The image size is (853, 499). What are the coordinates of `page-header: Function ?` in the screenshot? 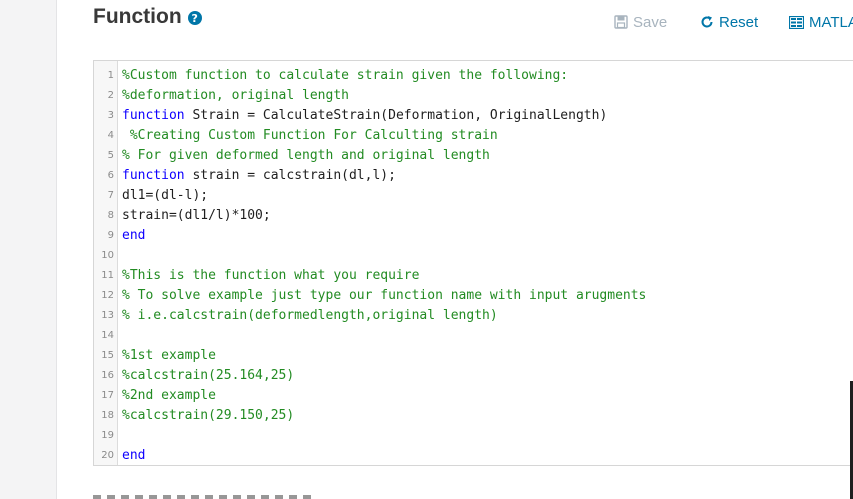 It's located at (147, 17).